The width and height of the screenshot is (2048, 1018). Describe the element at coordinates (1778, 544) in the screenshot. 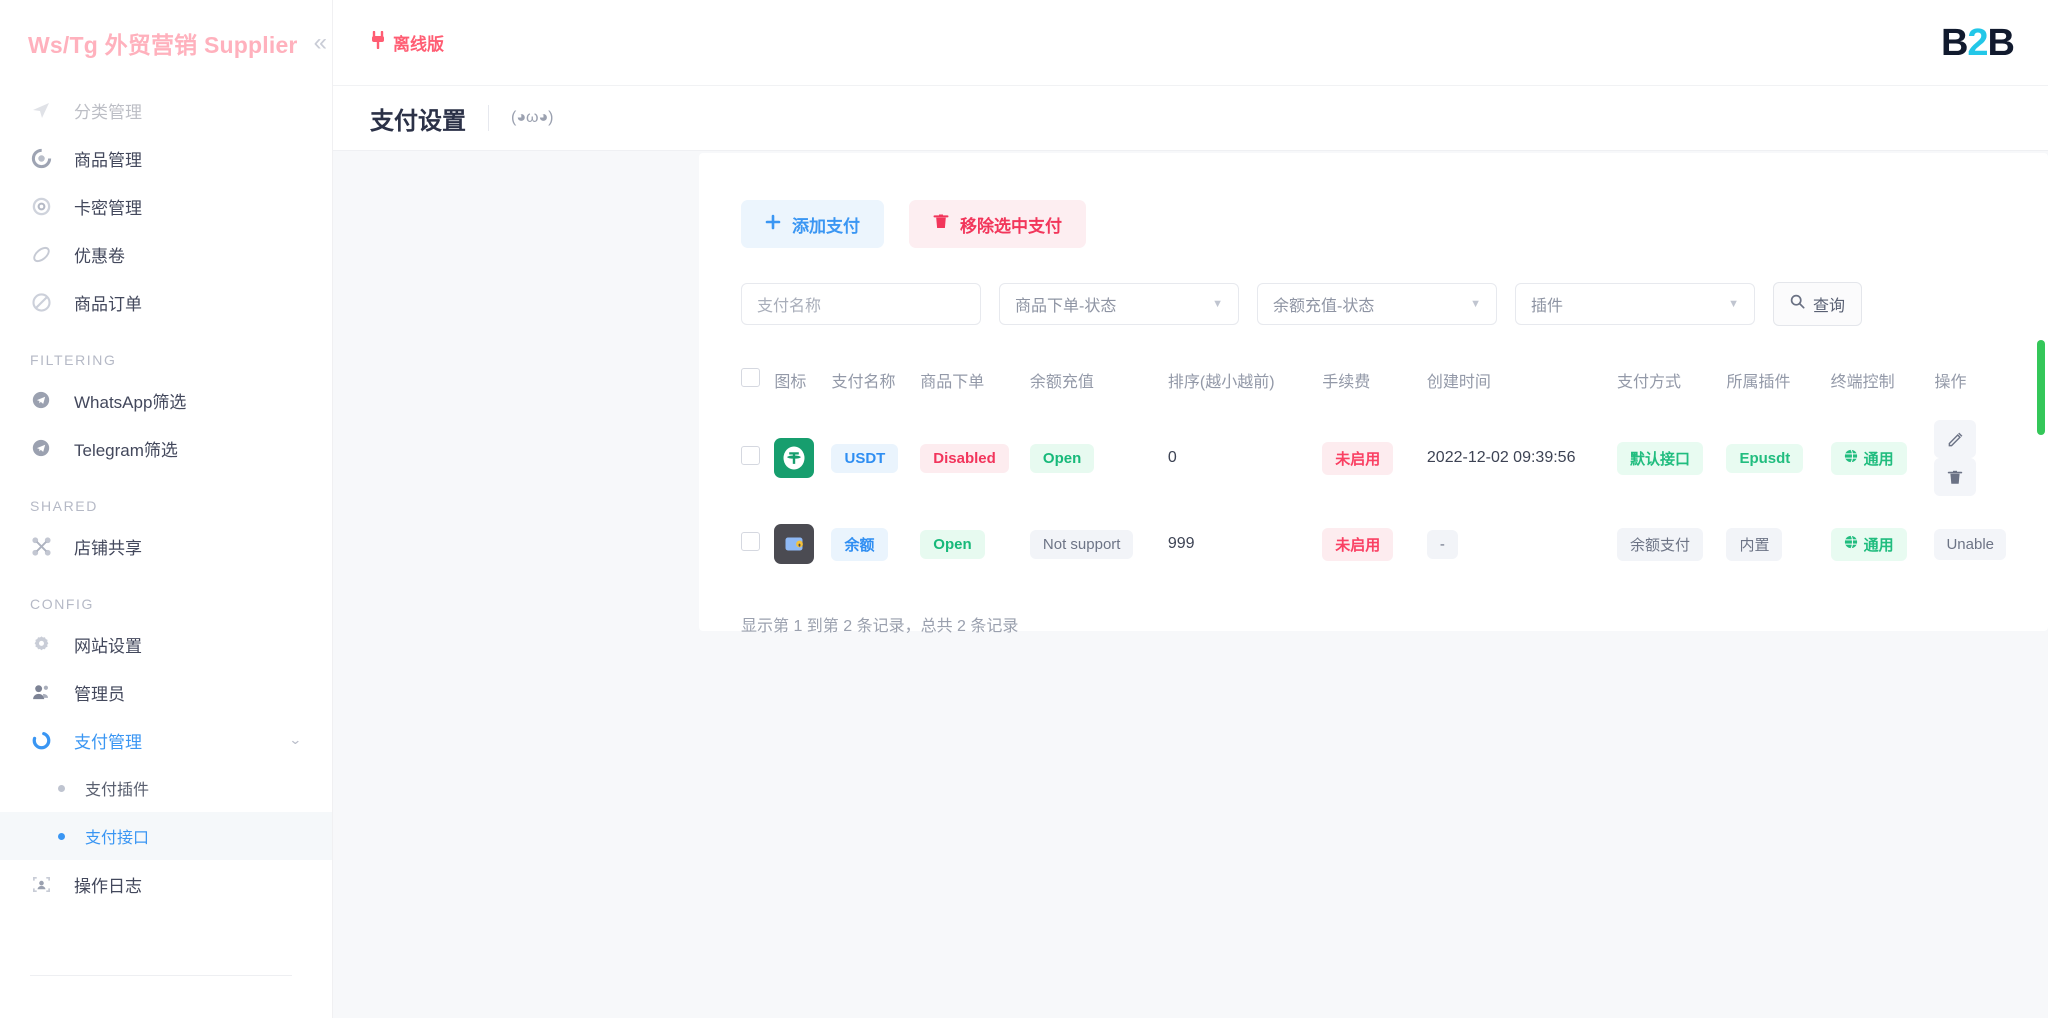

I see `row-plugin-cell: 内置` at that location.